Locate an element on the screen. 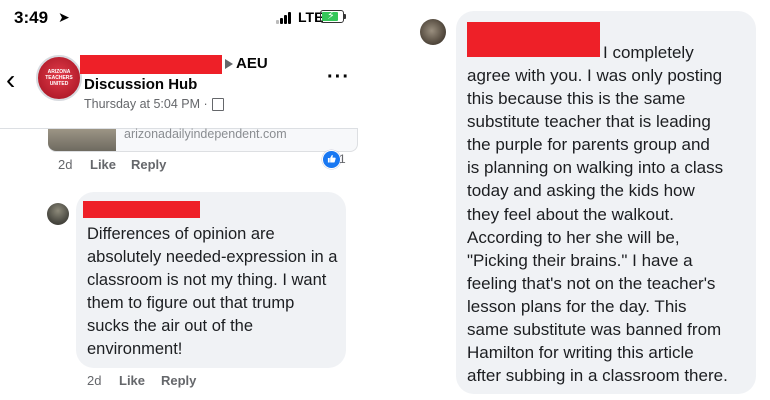 This screenshot has width=770, height=400. comment-line: environment! is located at coordinates (135, 349).